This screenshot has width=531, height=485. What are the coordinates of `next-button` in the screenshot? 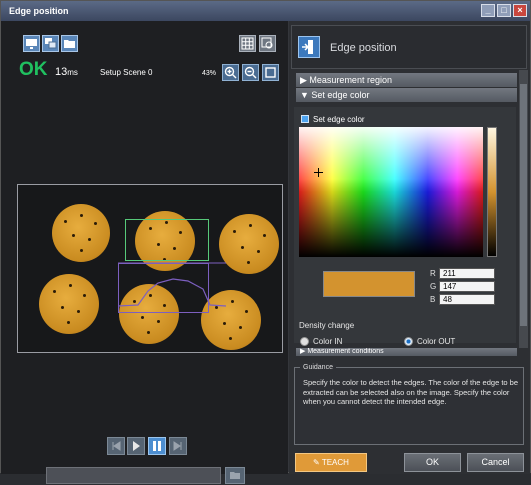 It's located at (178, 446).